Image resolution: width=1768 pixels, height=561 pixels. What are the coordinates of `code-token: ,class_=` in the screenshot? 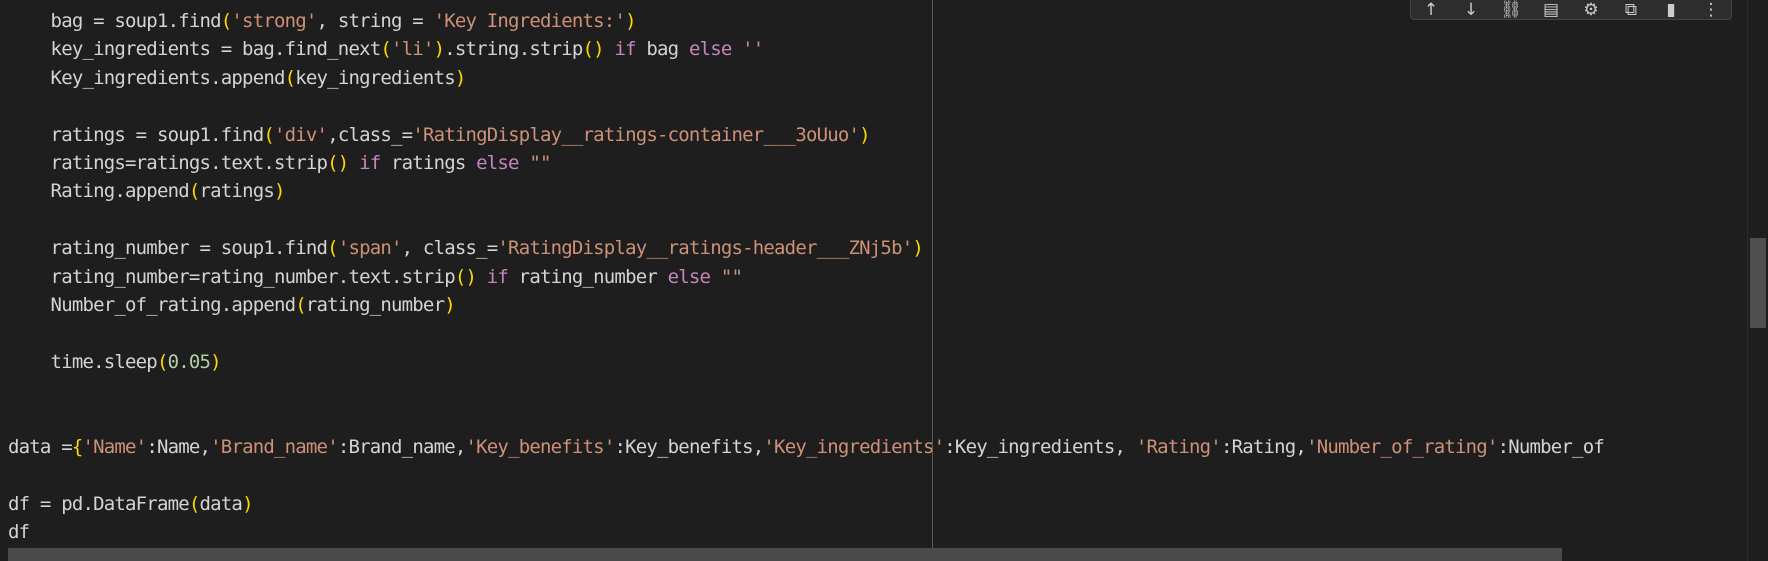 It's located at (370, 134).